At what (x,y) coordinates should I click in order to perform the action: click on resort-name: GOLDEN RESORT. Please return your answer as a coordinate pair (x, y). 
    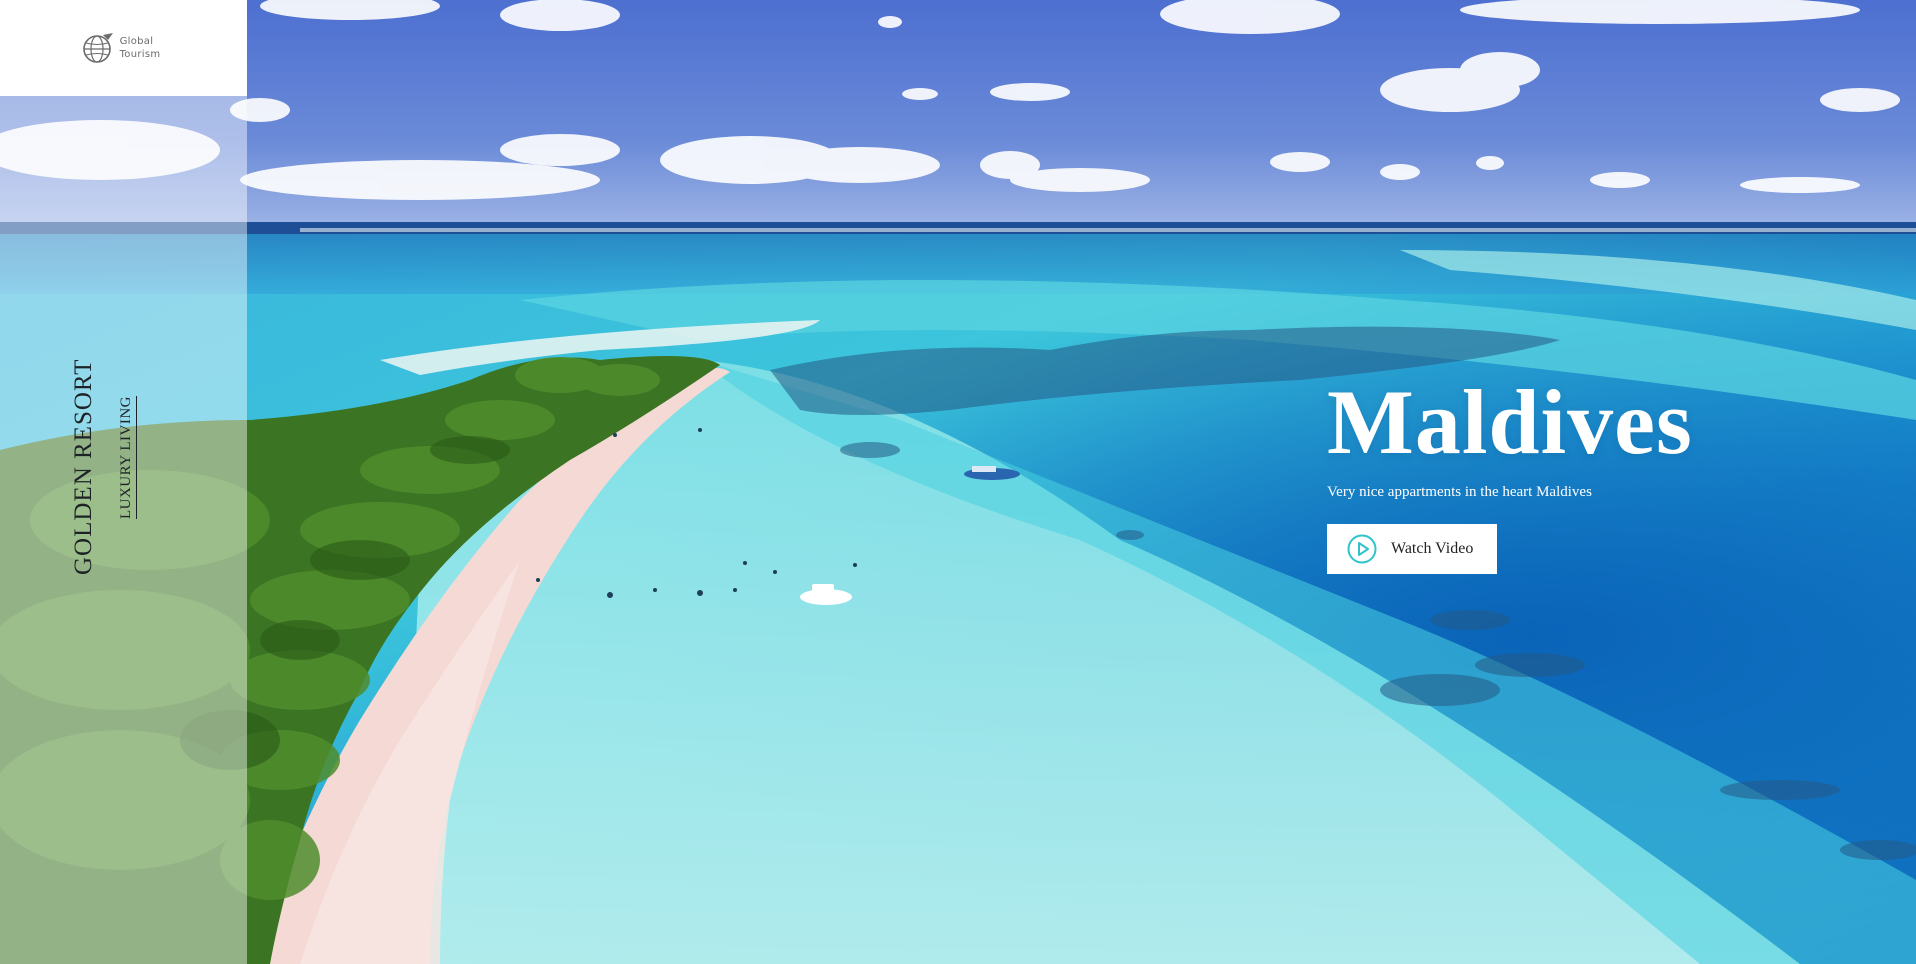
    Looking at the image, I should click on (83, 466).